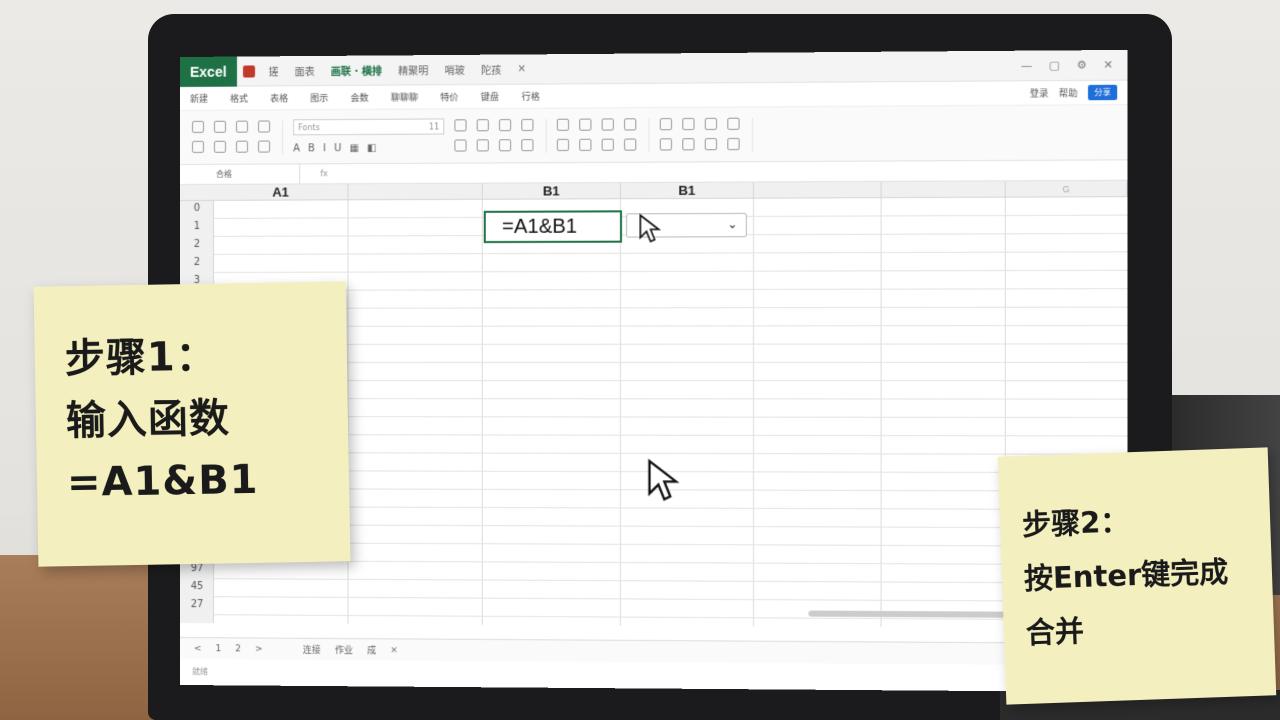 The width and height of the screenshot is (1280, 720). I want to click on mouse-cursor-icon, so click(662, 480).